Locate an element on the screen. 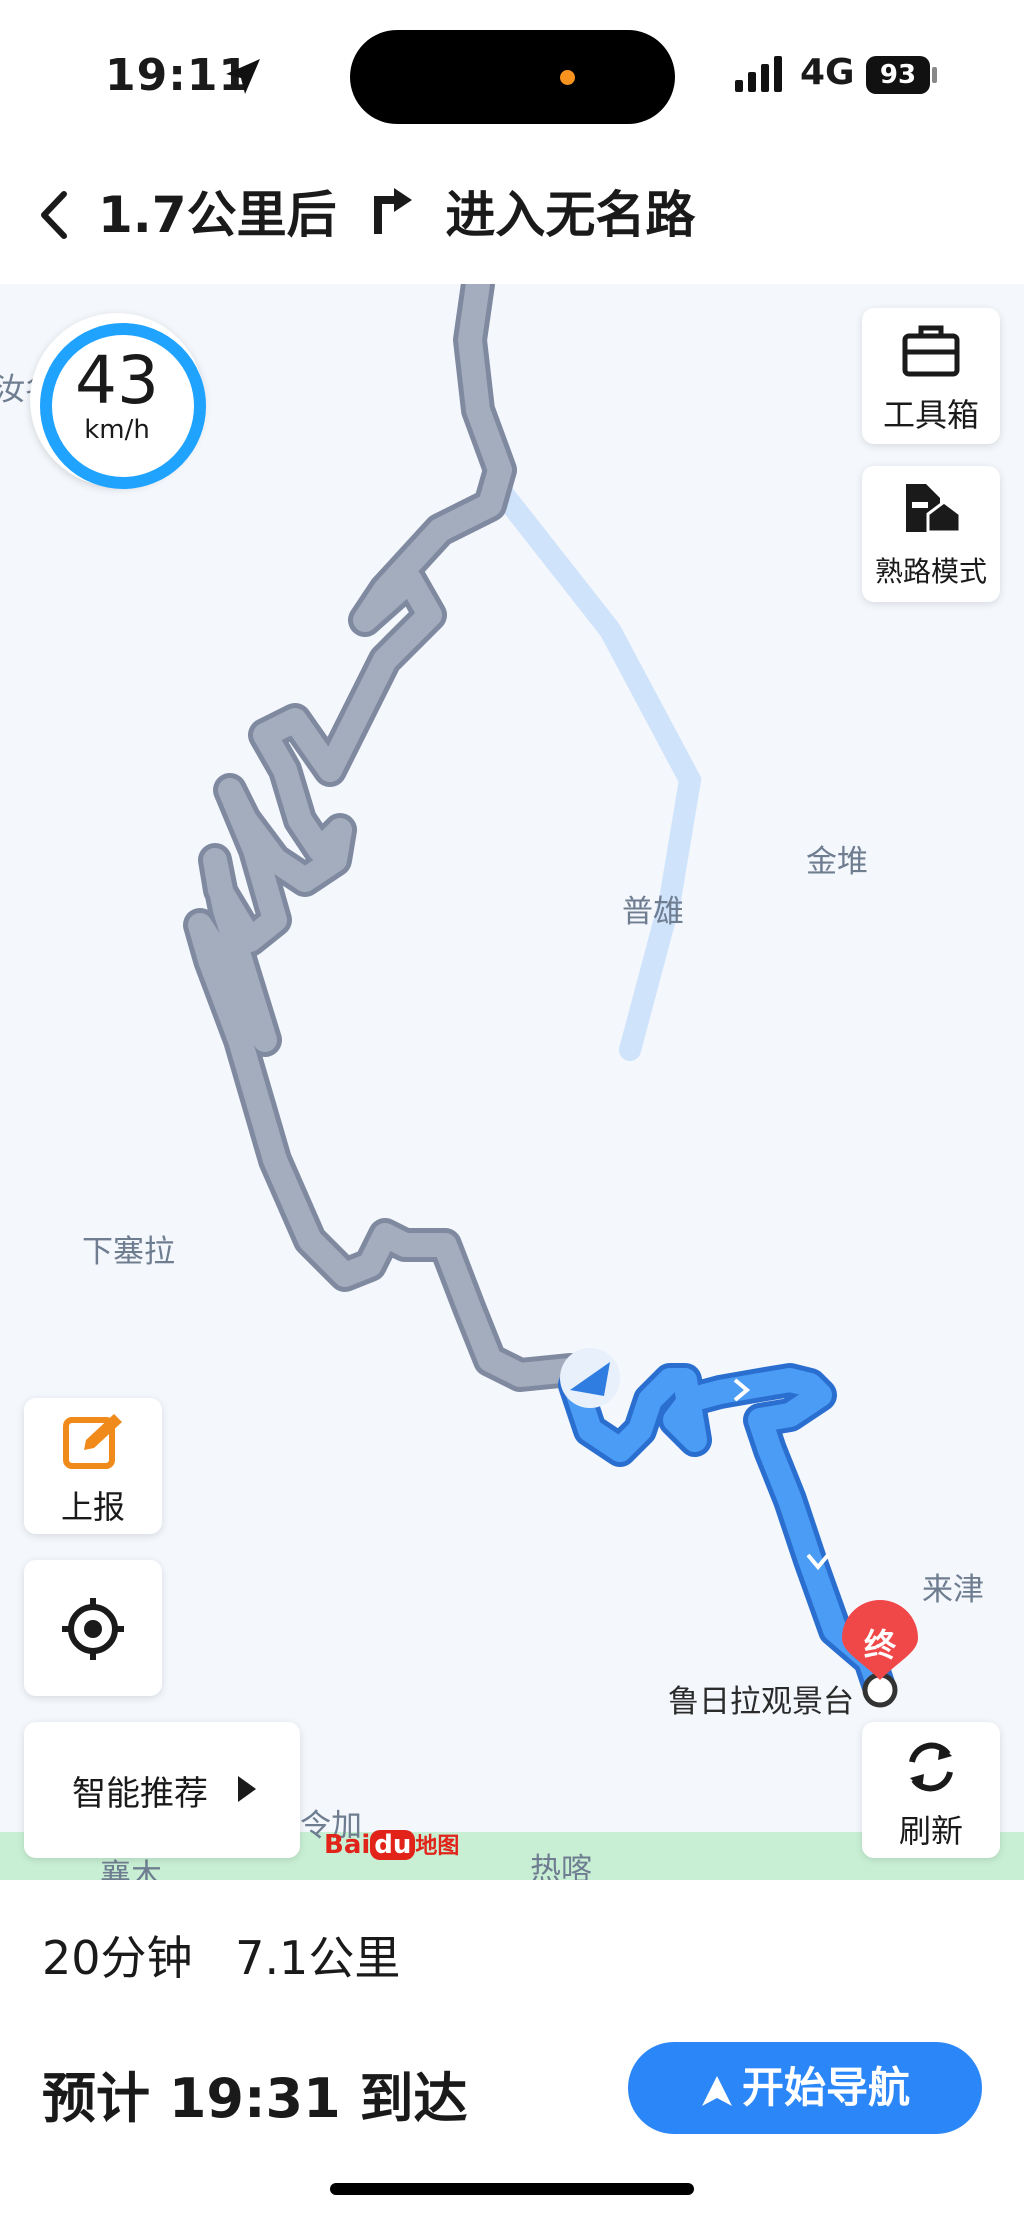 Image resolution: width=1024 pixels, height=2219 pixels. refresh-icon is located at coordinates (931, 1769).